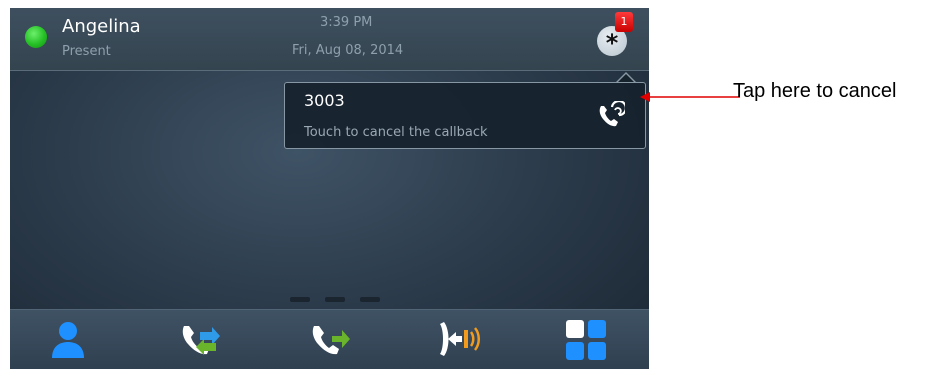 This screenshot has width=944, height=369. What do you see at coordinates (101, 26) in the screenshot?
I see `user-name: Angelina` at bounding box center [101, 26].